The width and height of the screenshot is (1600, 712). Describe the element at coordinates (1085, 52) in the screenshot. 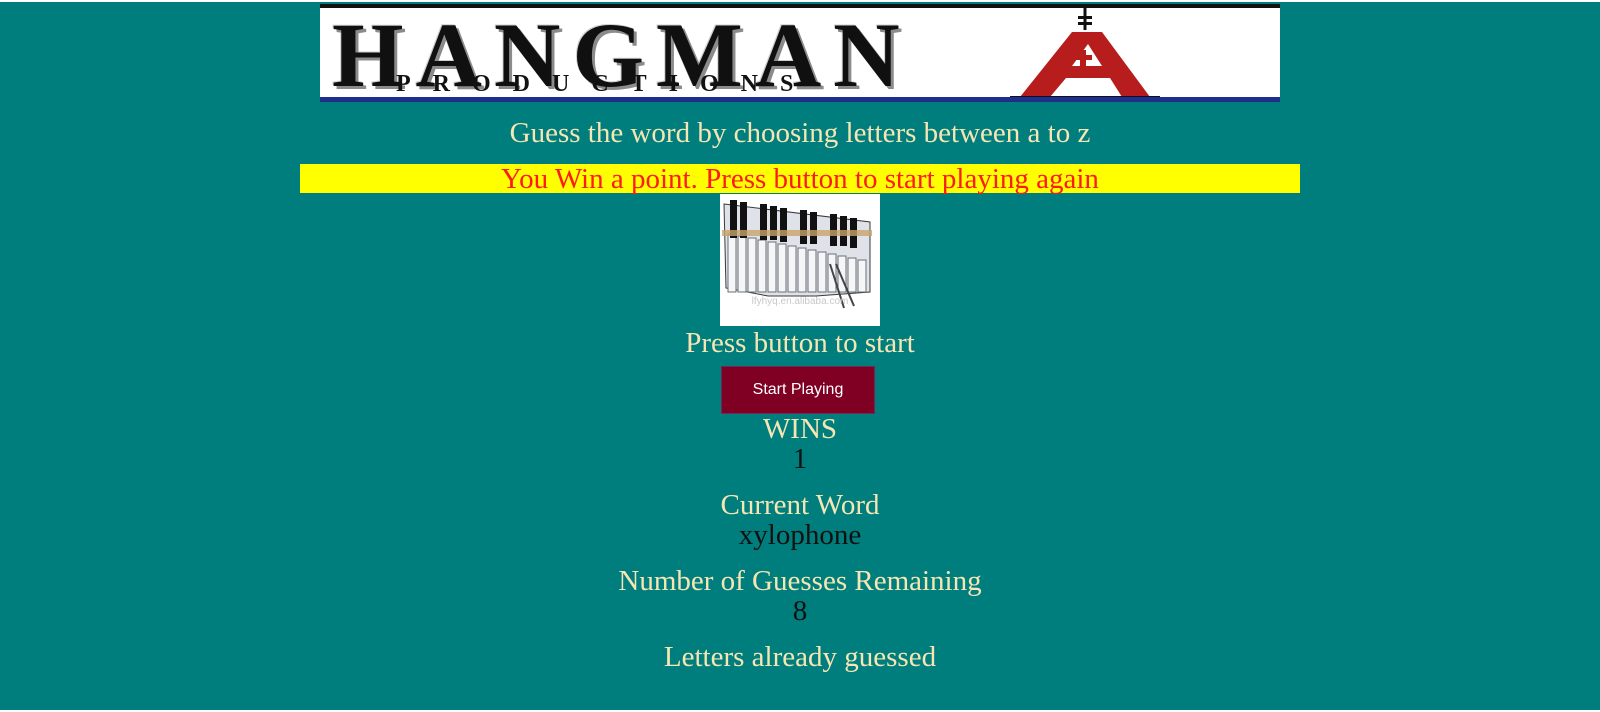

I see `gallows-a-icon` at that location.